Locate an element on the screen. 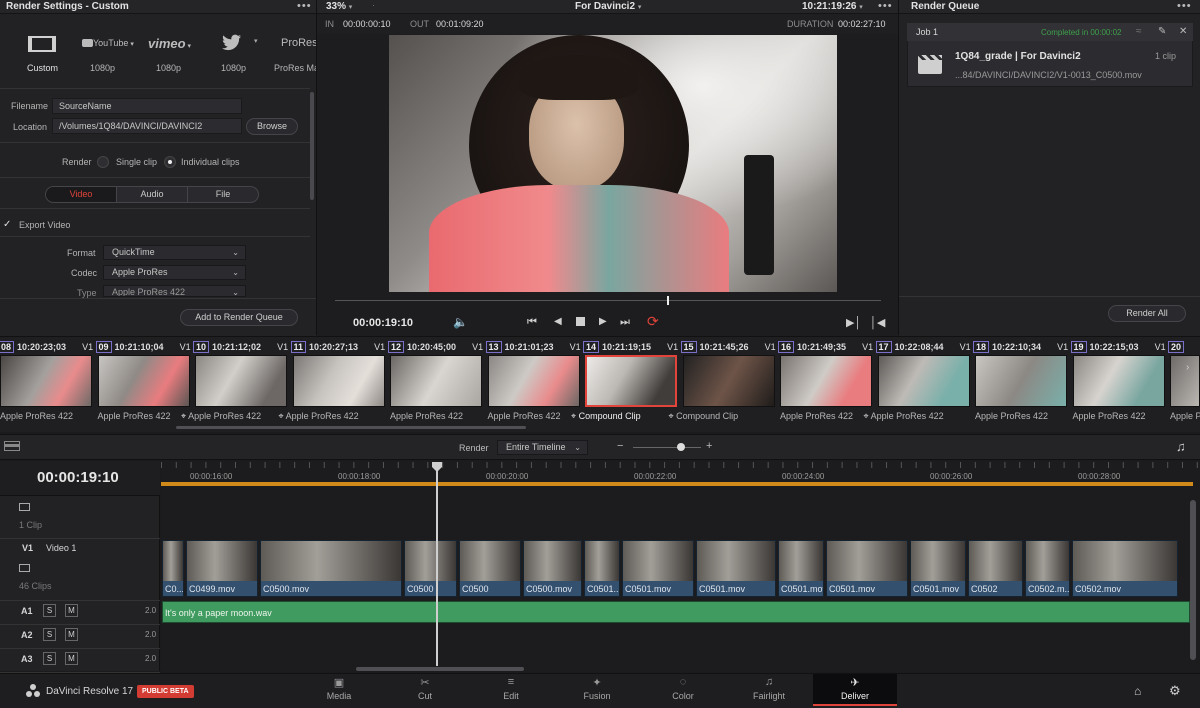 The height and width of the screenshot is (708, 1200). speaker-icon: 🔈 is located at coordinates (460, 322).